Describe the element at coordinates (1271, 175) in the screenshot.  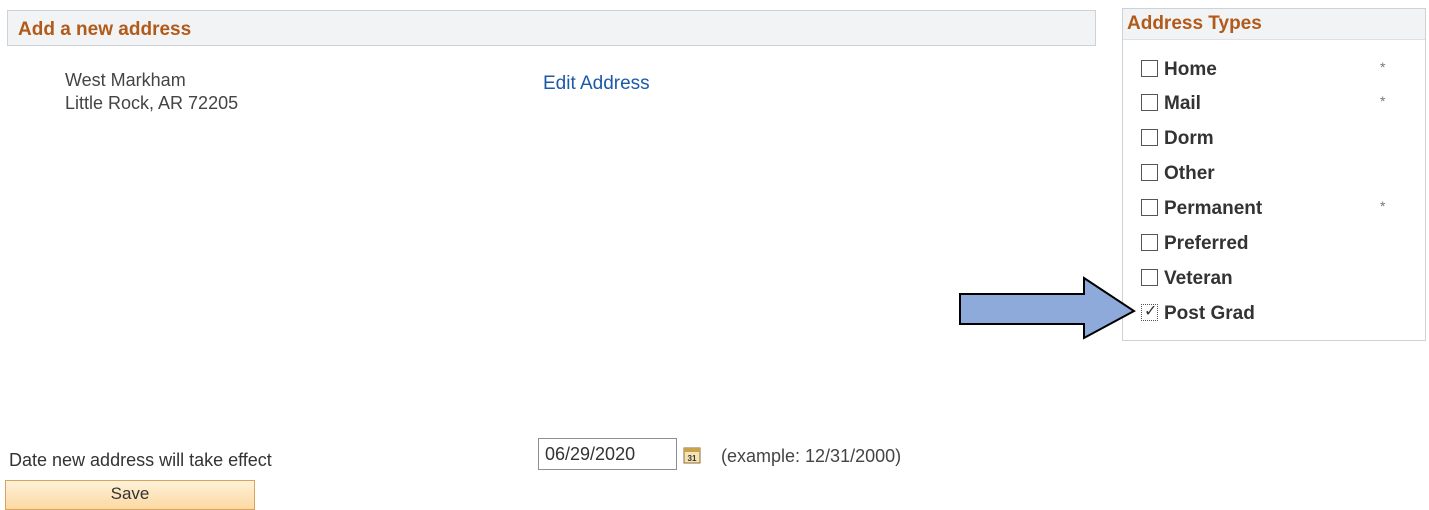
I see `address-type-other: Other` at that location.